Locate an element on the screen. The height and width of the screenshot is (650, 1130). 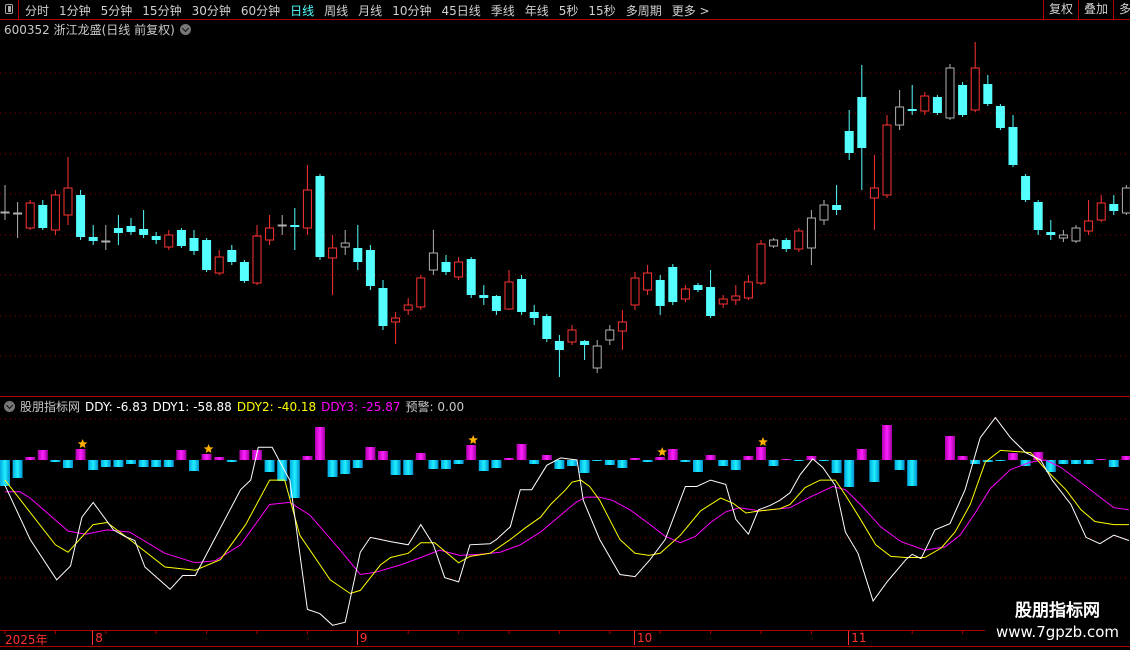
ddy3-value: DDY3: -25.87 is located at coordinates (361, 406).